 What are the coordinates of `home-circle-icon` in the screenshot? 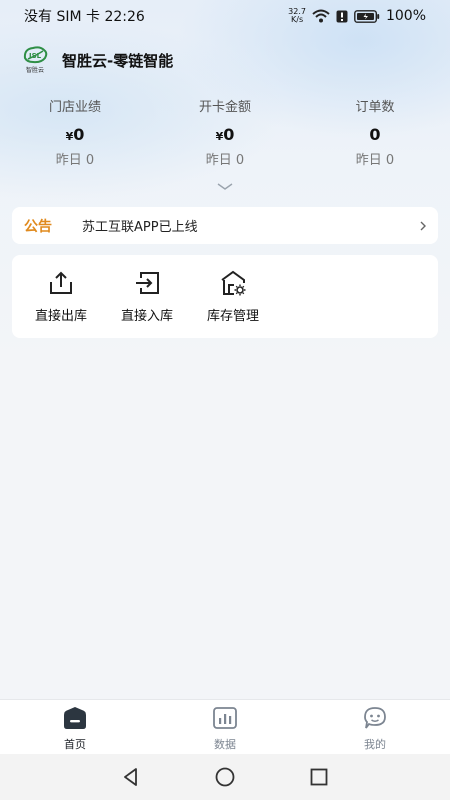 It's located at (225, 777).